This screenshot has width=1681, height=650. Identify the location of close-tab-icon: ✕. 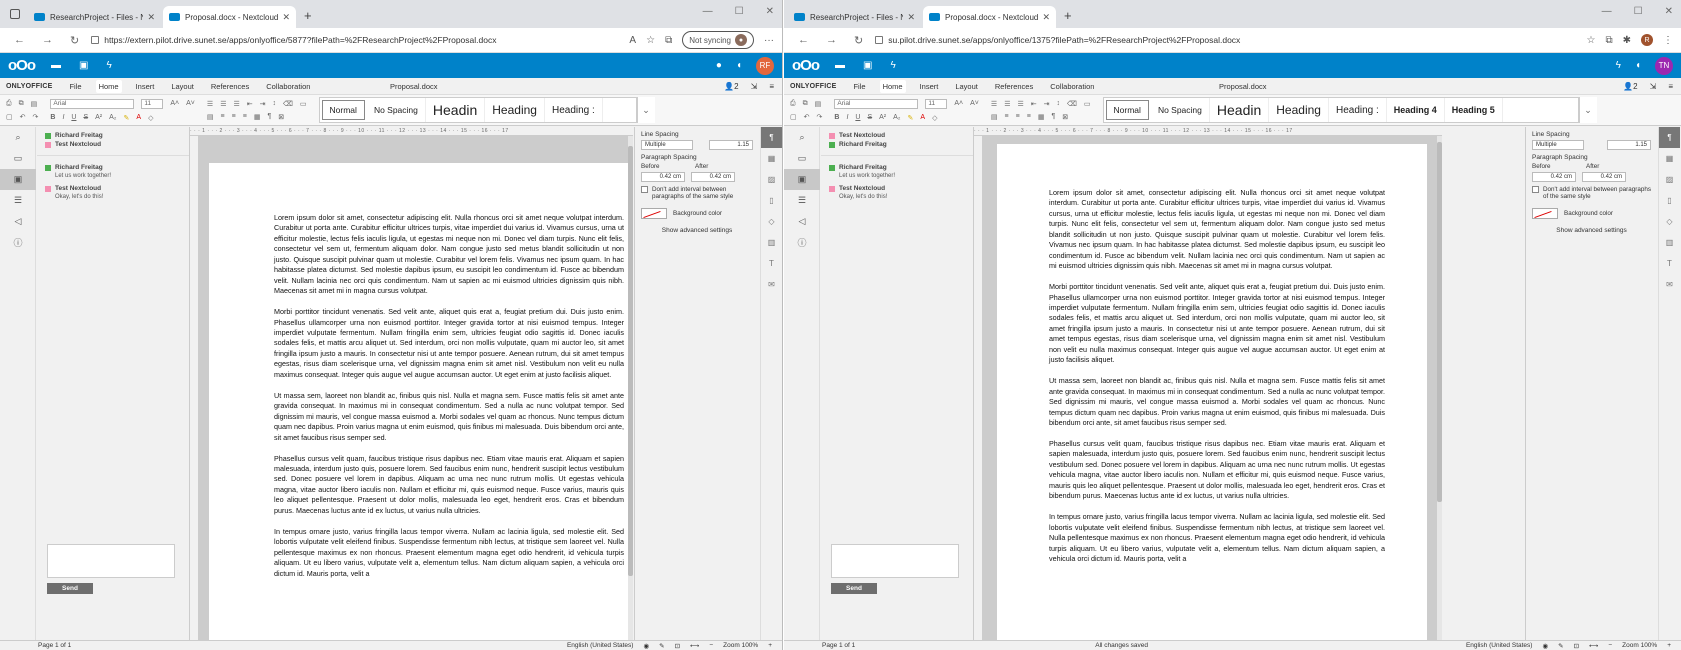
(911, 17).